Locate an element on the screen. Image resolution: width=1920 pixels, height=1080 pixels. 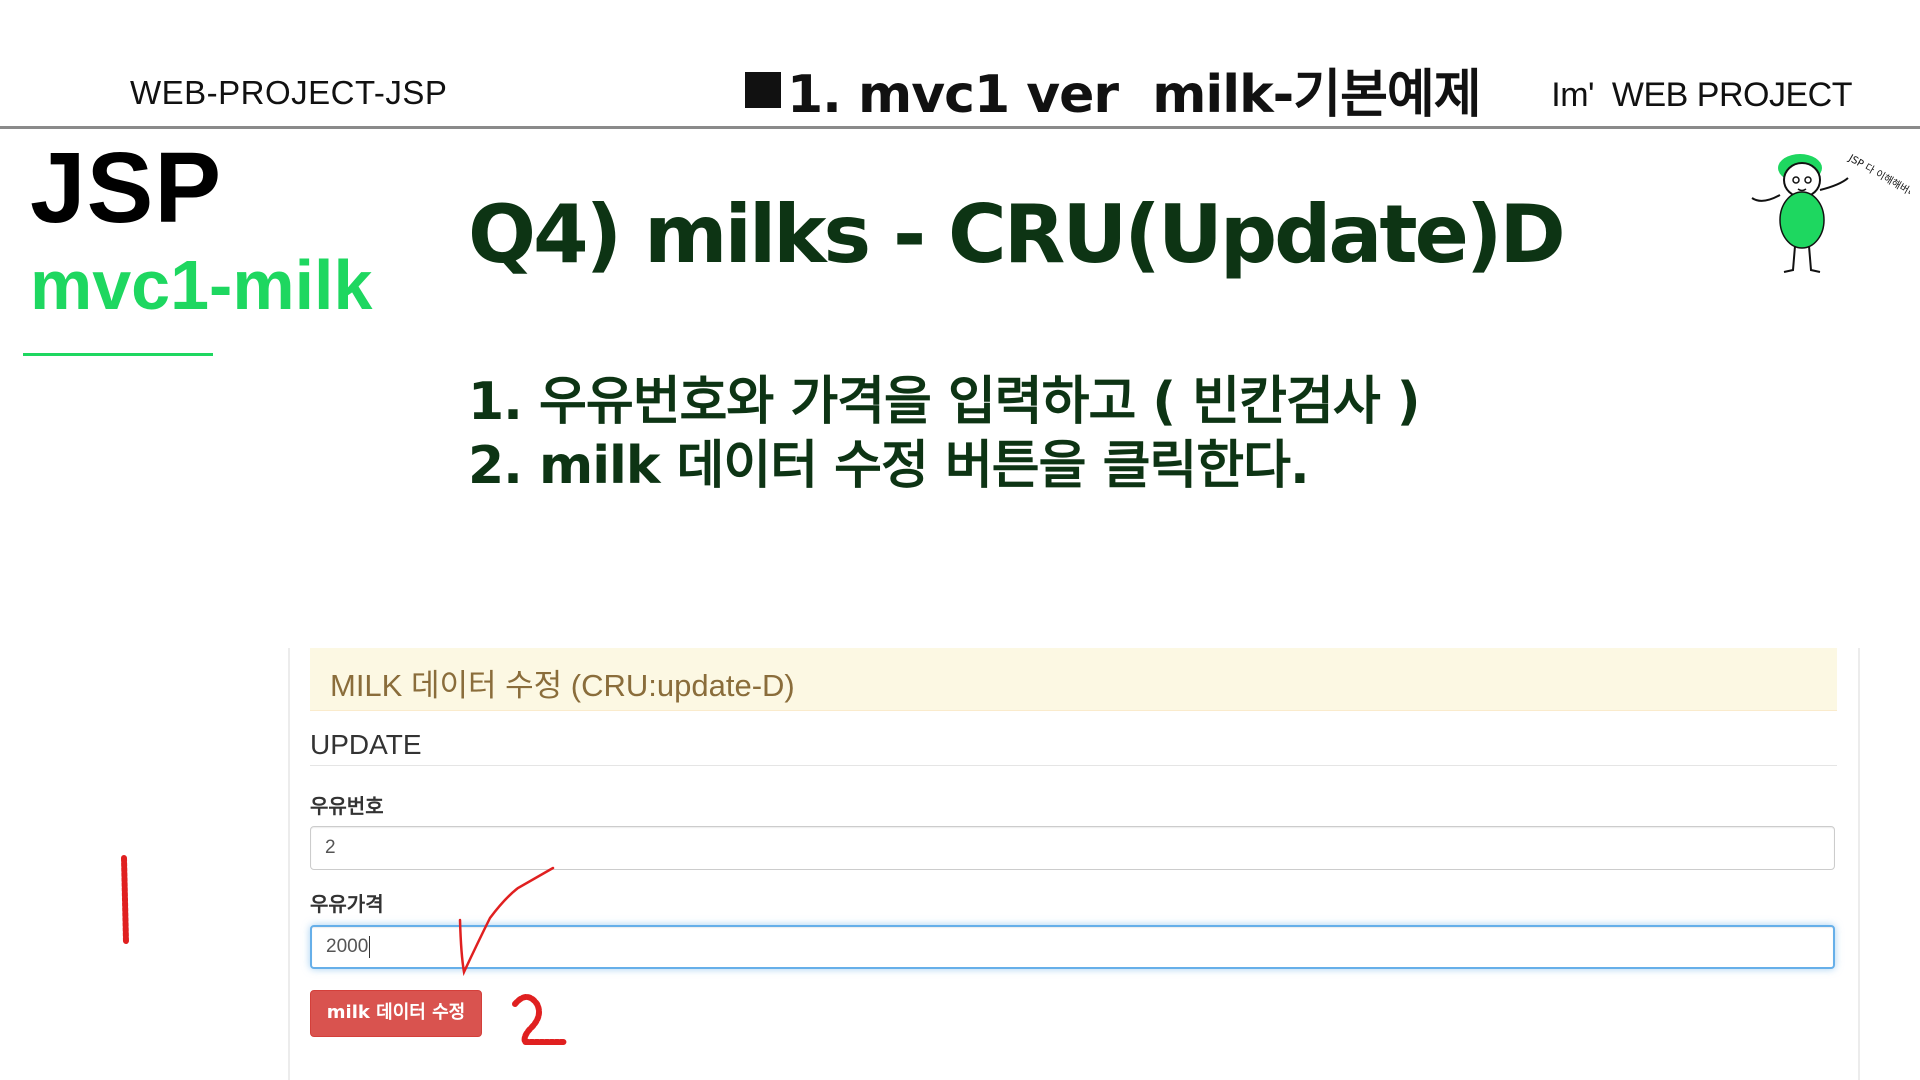
milk-update-button: milk 데이터 수정 is located at coordinates (396, 1013).